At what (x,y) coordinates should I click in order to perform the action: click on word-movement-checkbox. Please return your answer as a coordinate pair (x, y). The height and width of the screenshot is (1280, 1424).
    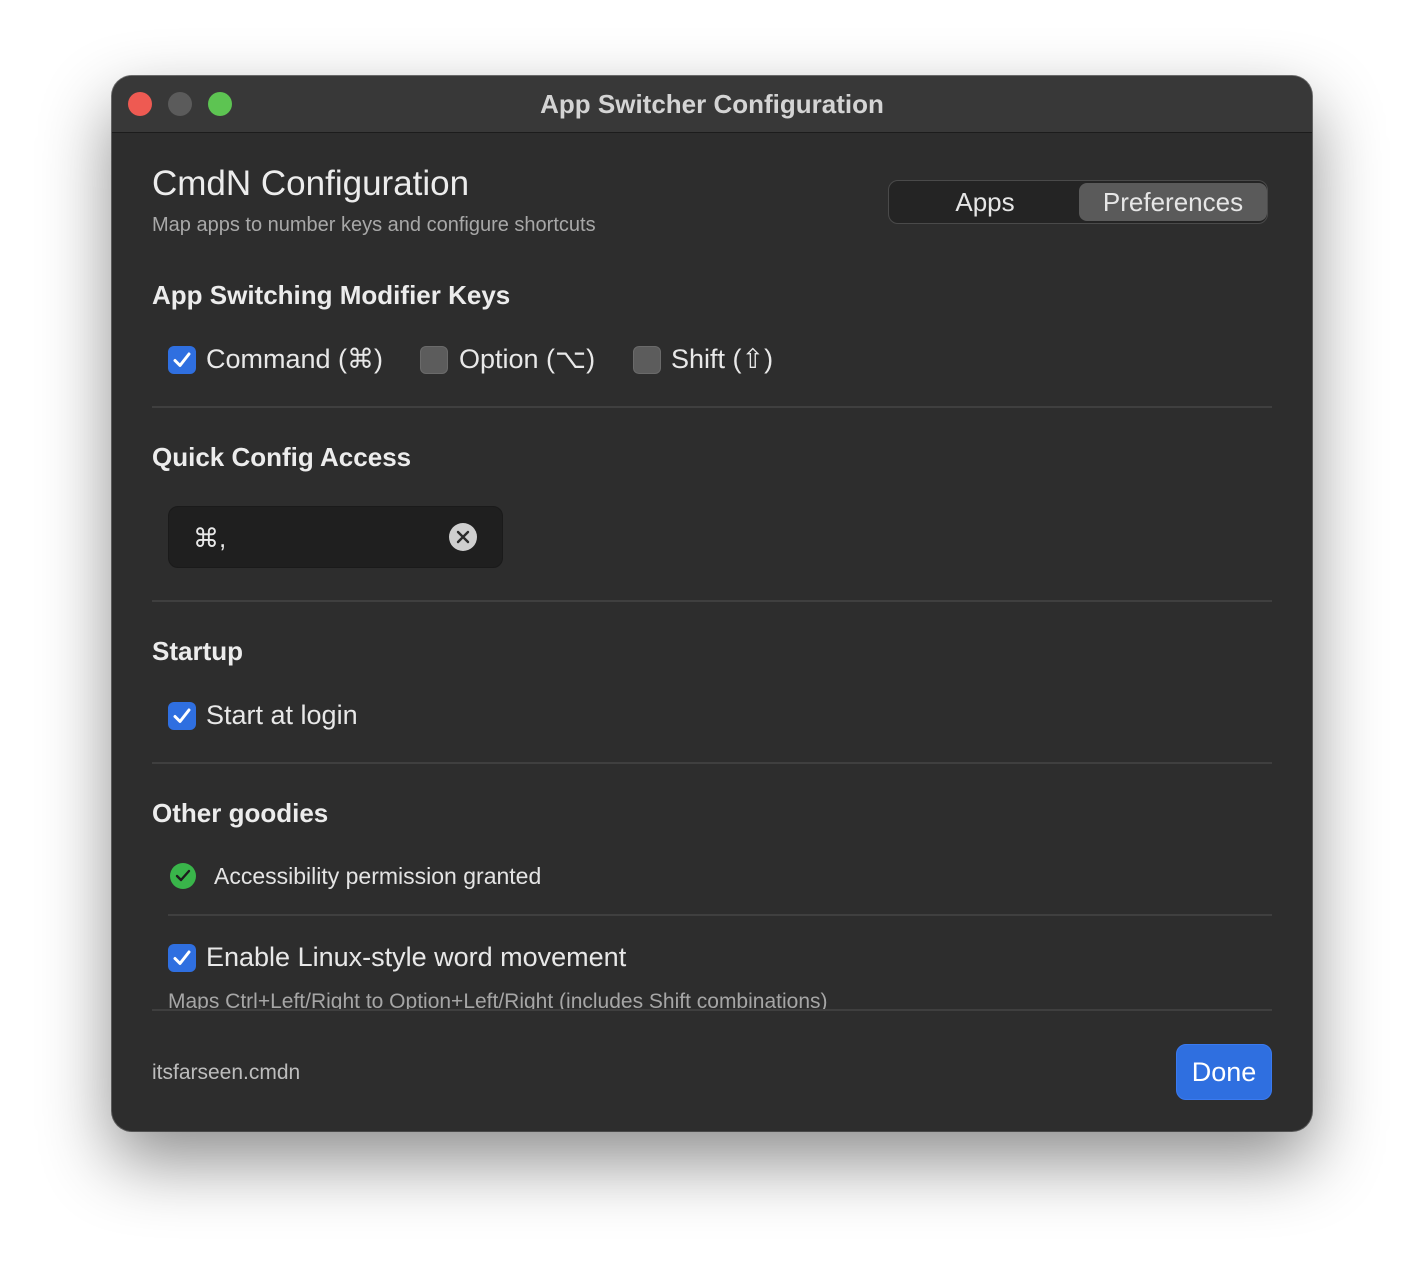
    Looking at the image, I should click on (182, 958).